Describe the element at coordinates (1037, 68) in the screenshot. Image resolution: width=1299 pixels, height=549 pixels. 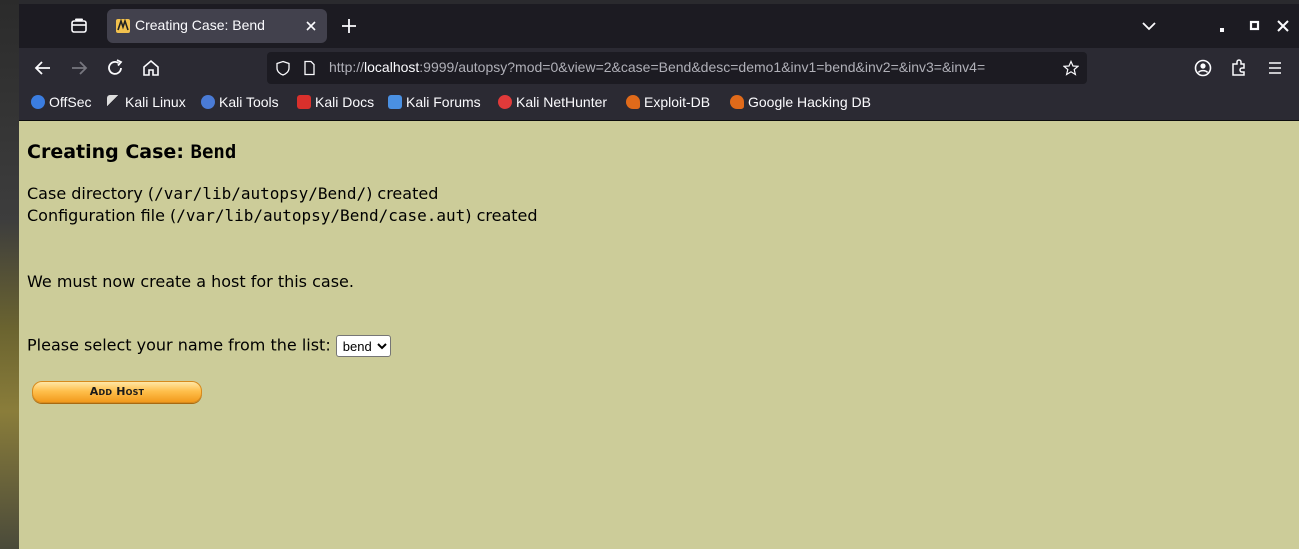
I see `url-fade` at that location.